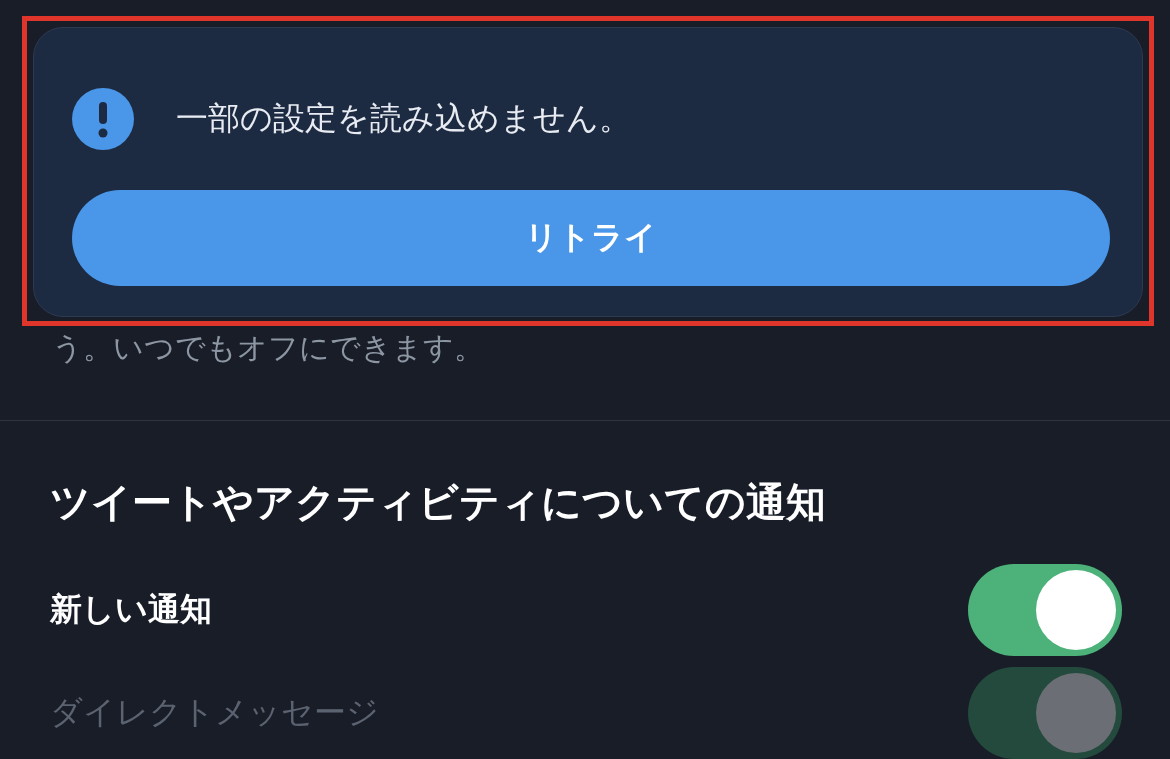 This screenshot has height=759, width=1170. Describe the element at coordinates (403, 118) in the screenshot. I see `alert-message: 一部の設定を読み込めません。` at that location.